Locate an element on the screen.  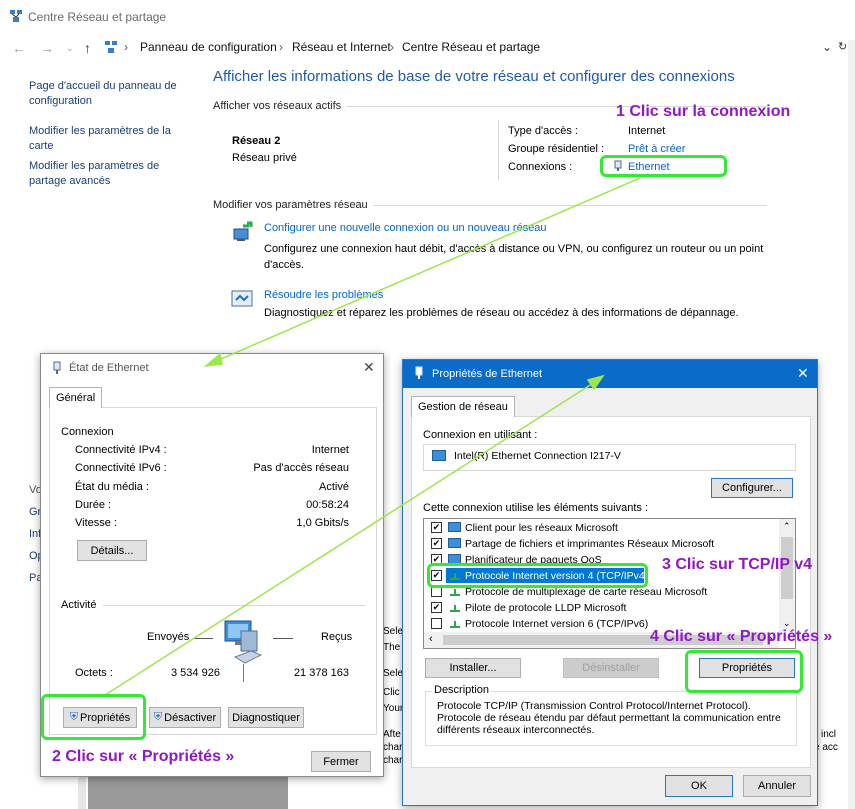
highlight-status-properties is located at coordinates (93, 717).